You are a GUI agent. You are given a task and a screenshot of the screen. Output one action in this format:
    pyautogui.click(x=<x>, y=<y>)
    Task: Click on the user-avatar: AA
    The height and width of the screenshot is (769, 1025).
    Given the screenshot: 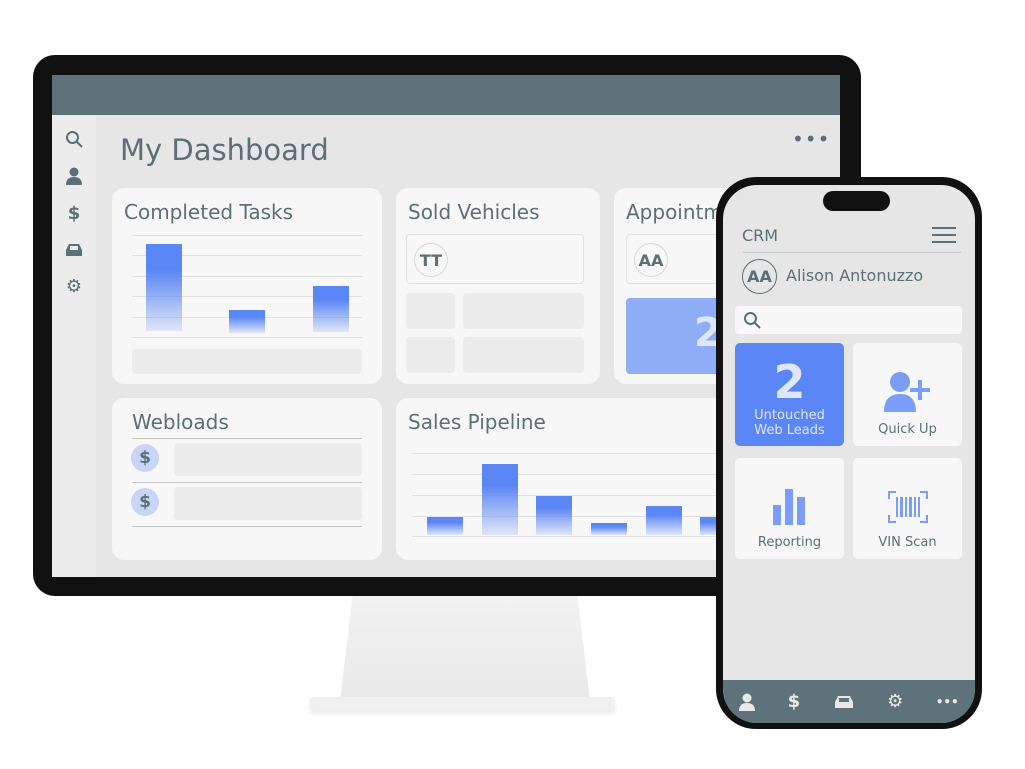 What is the action you would take?
    pyautogui.click(x=759, y=276)
    